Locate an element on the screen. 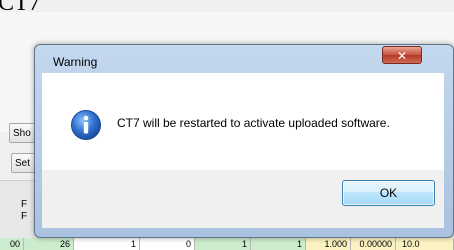 Image resolution: width=454 pixels, height=250 pixels. dialog-title: Warning is located at coordinates (75, 62).